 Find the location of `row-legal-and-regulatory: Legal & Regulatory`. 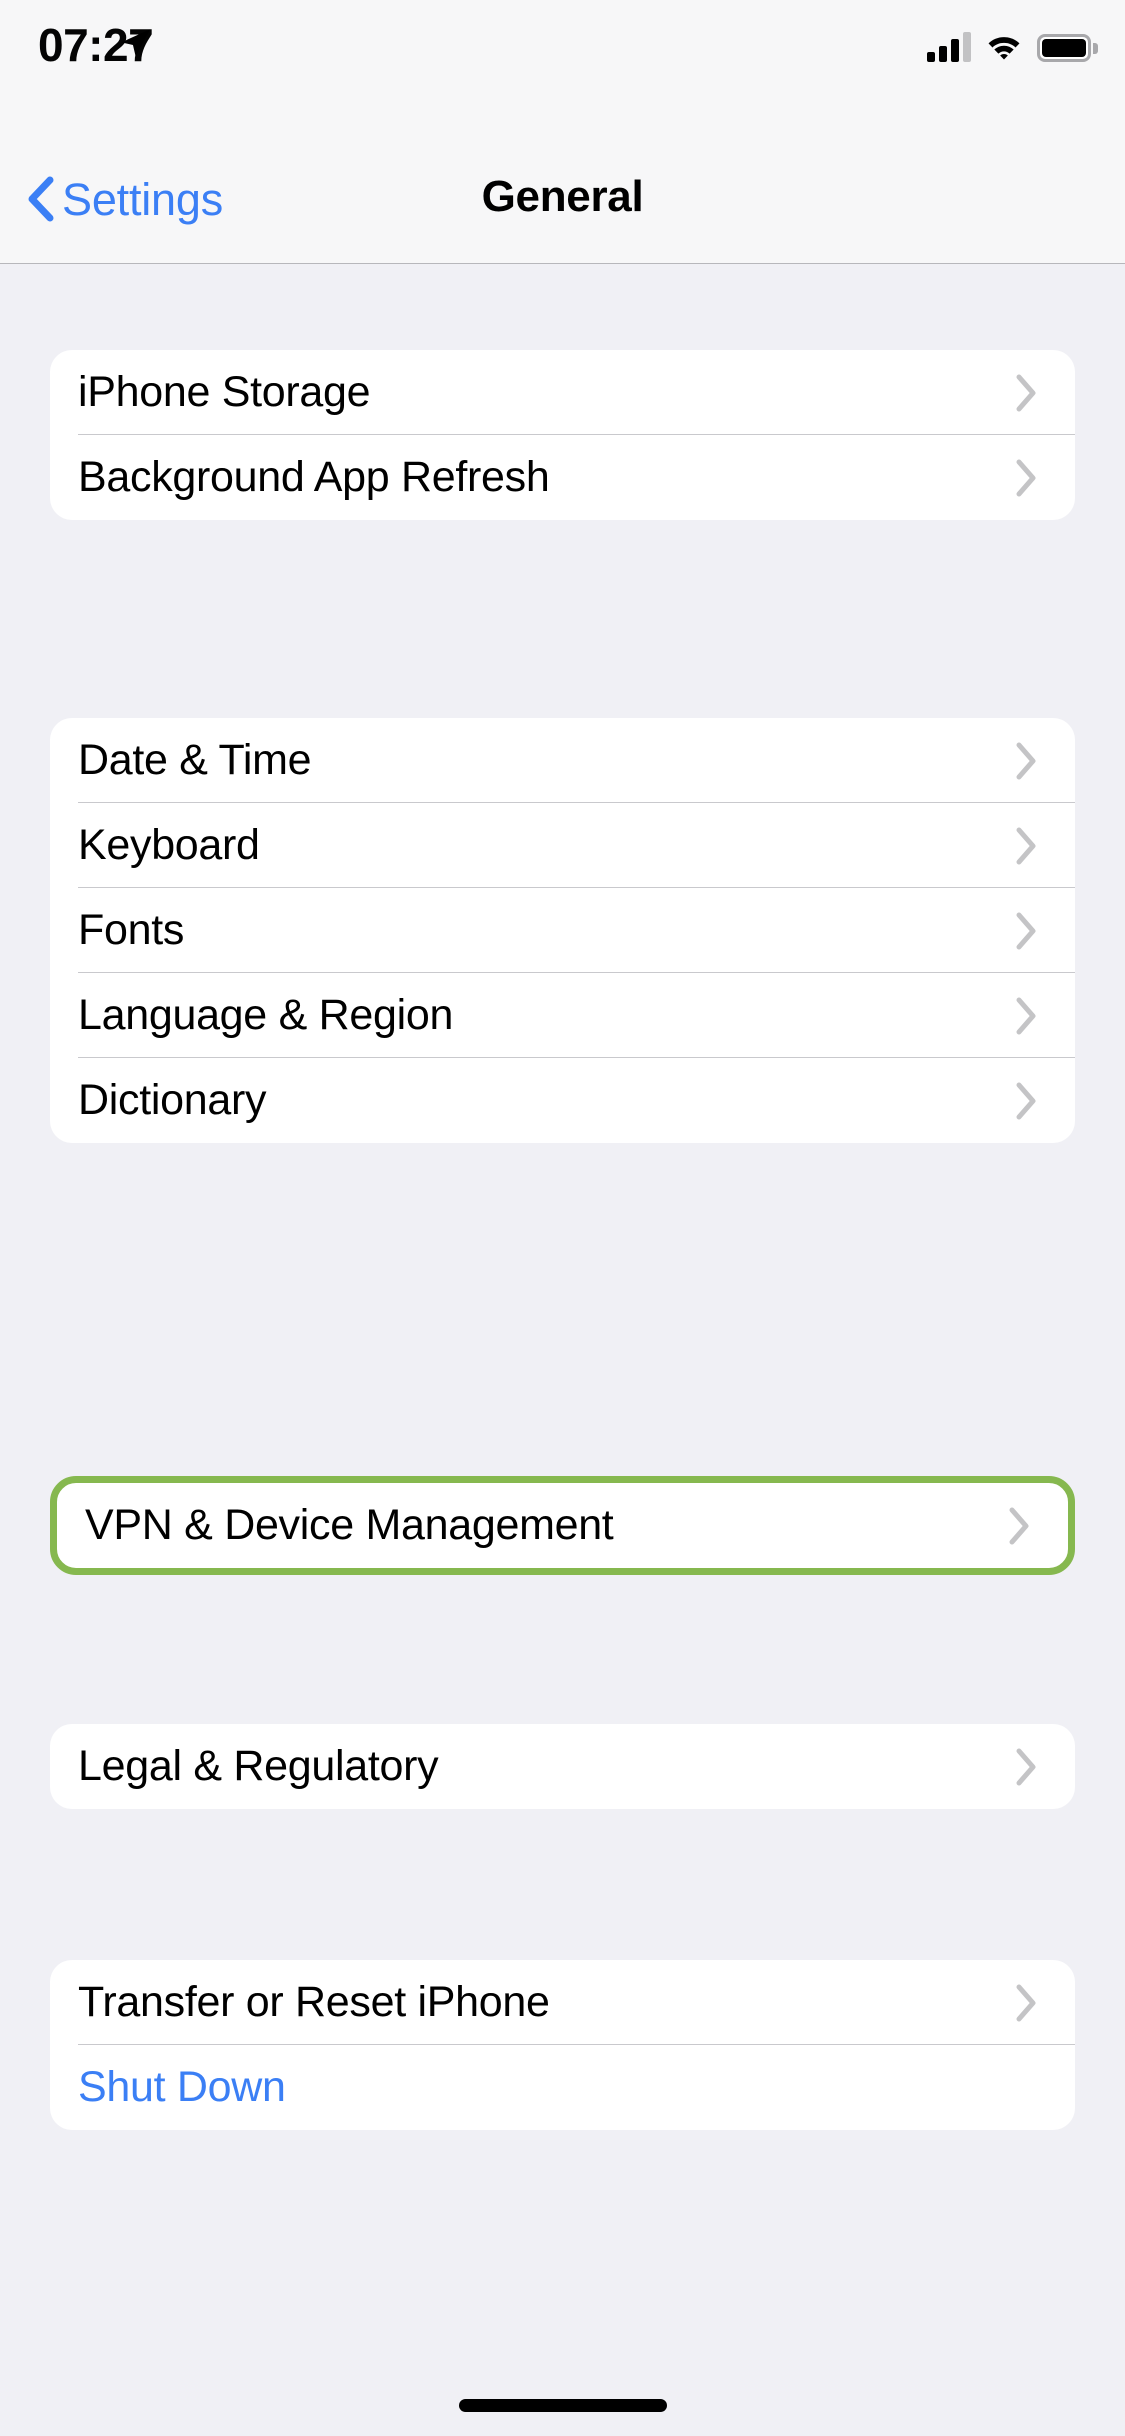

row-legal-and-regulatory: Legal & Regulatory is located at coordinates (562, 1766).